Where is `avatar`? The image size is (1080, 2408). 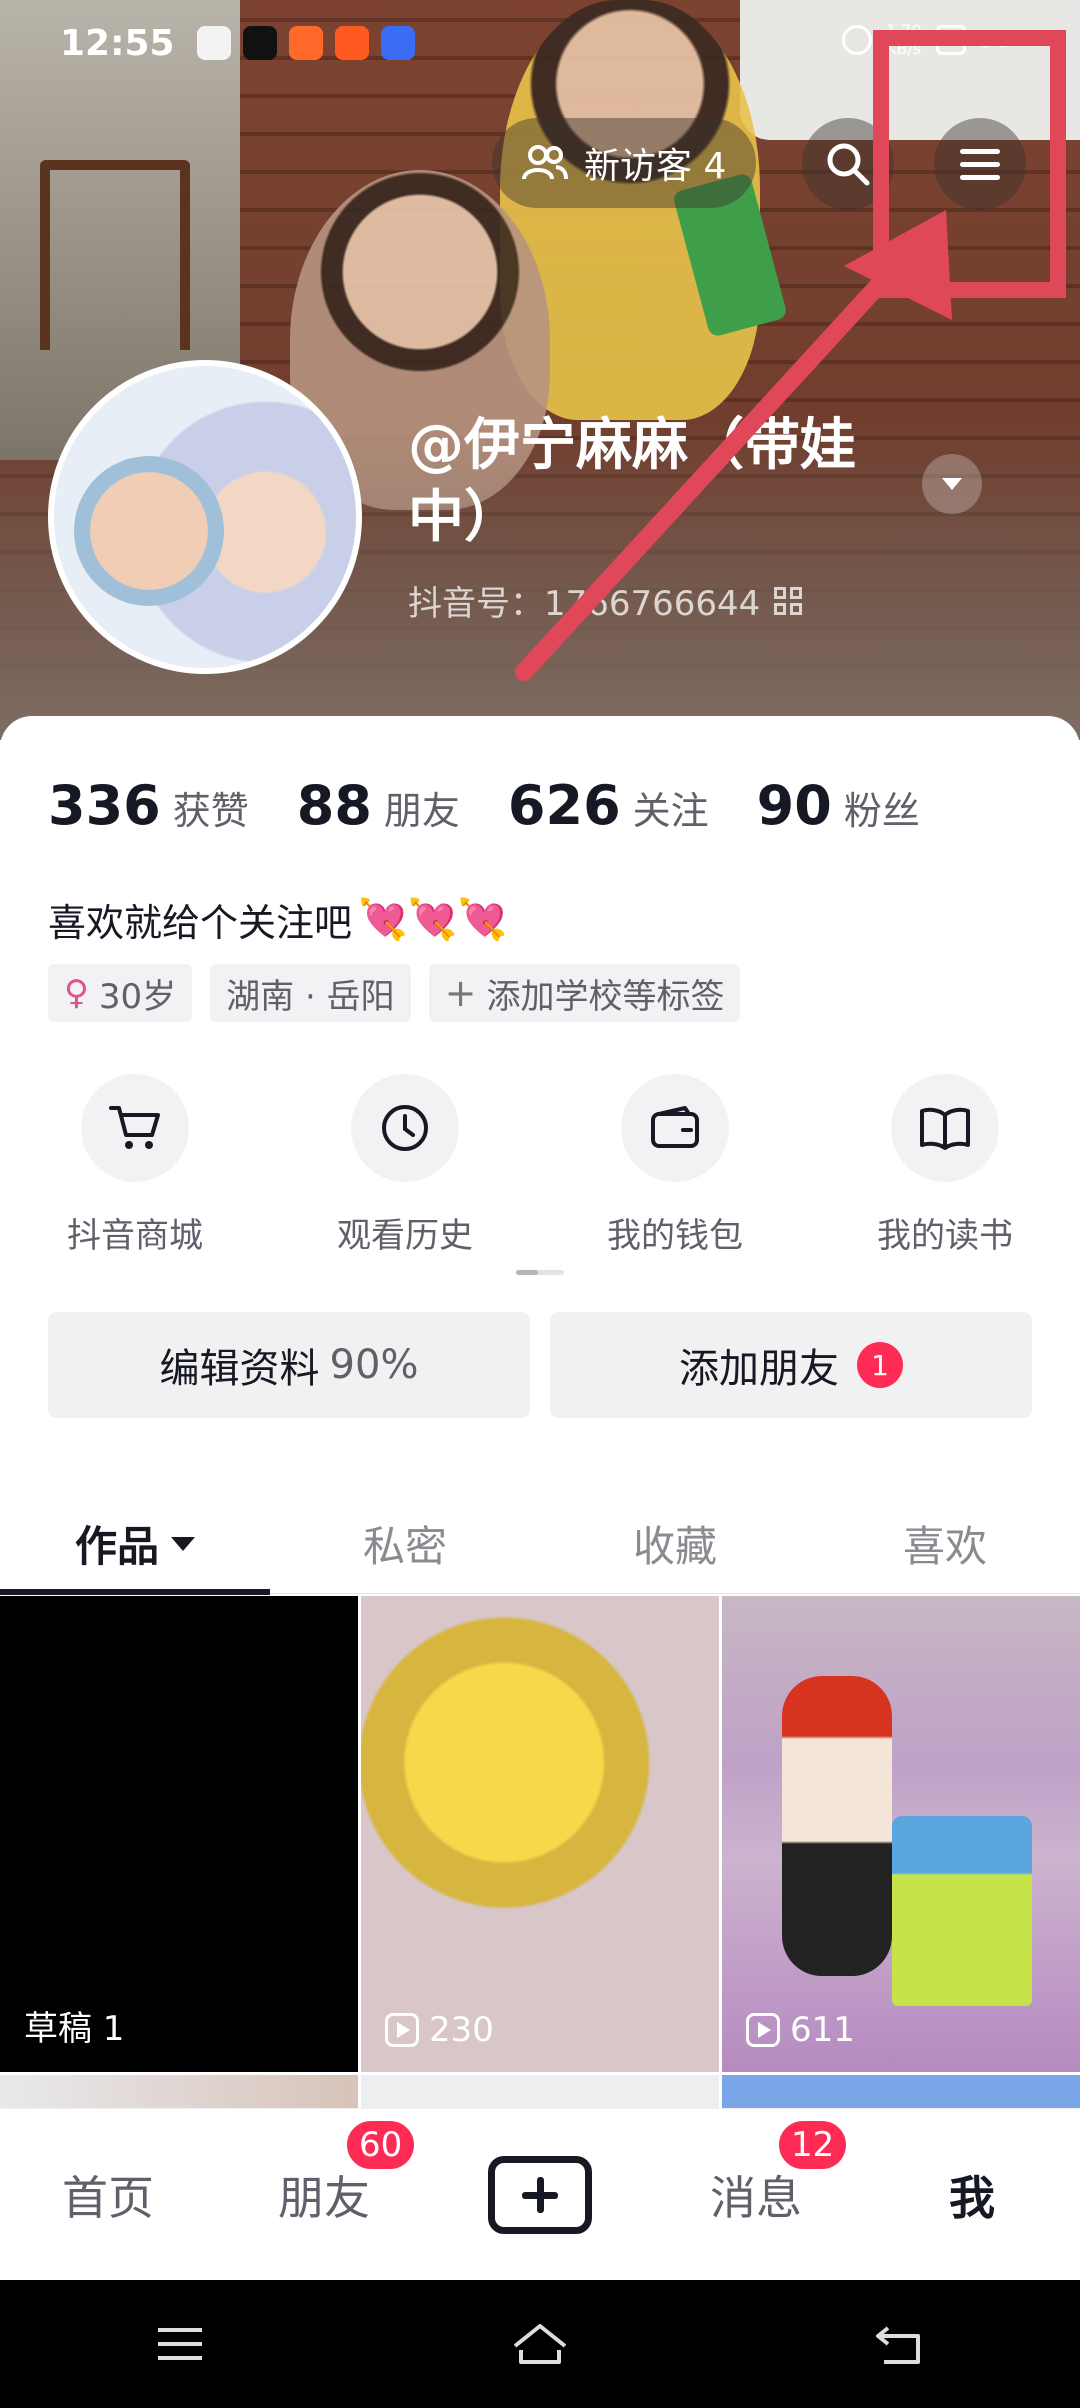 avatar is located at coordinates (205, 517).